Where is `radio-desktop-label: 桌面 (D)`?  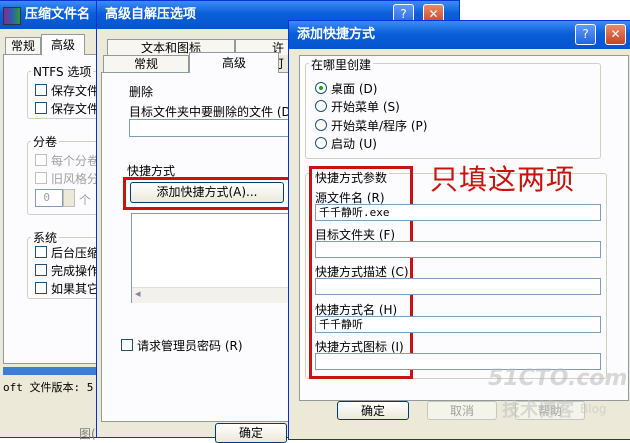 radio-desktop-label: 桌面 (D) is located at coordinates (354, 89).